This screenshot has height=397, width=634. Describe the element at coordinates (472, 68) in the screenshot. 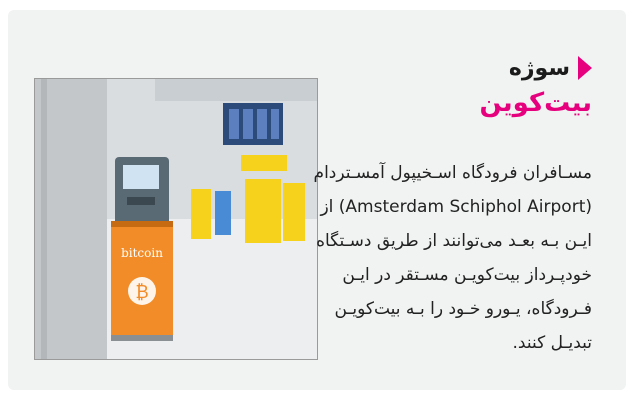

I see `section-heading: سوژه` at that location.